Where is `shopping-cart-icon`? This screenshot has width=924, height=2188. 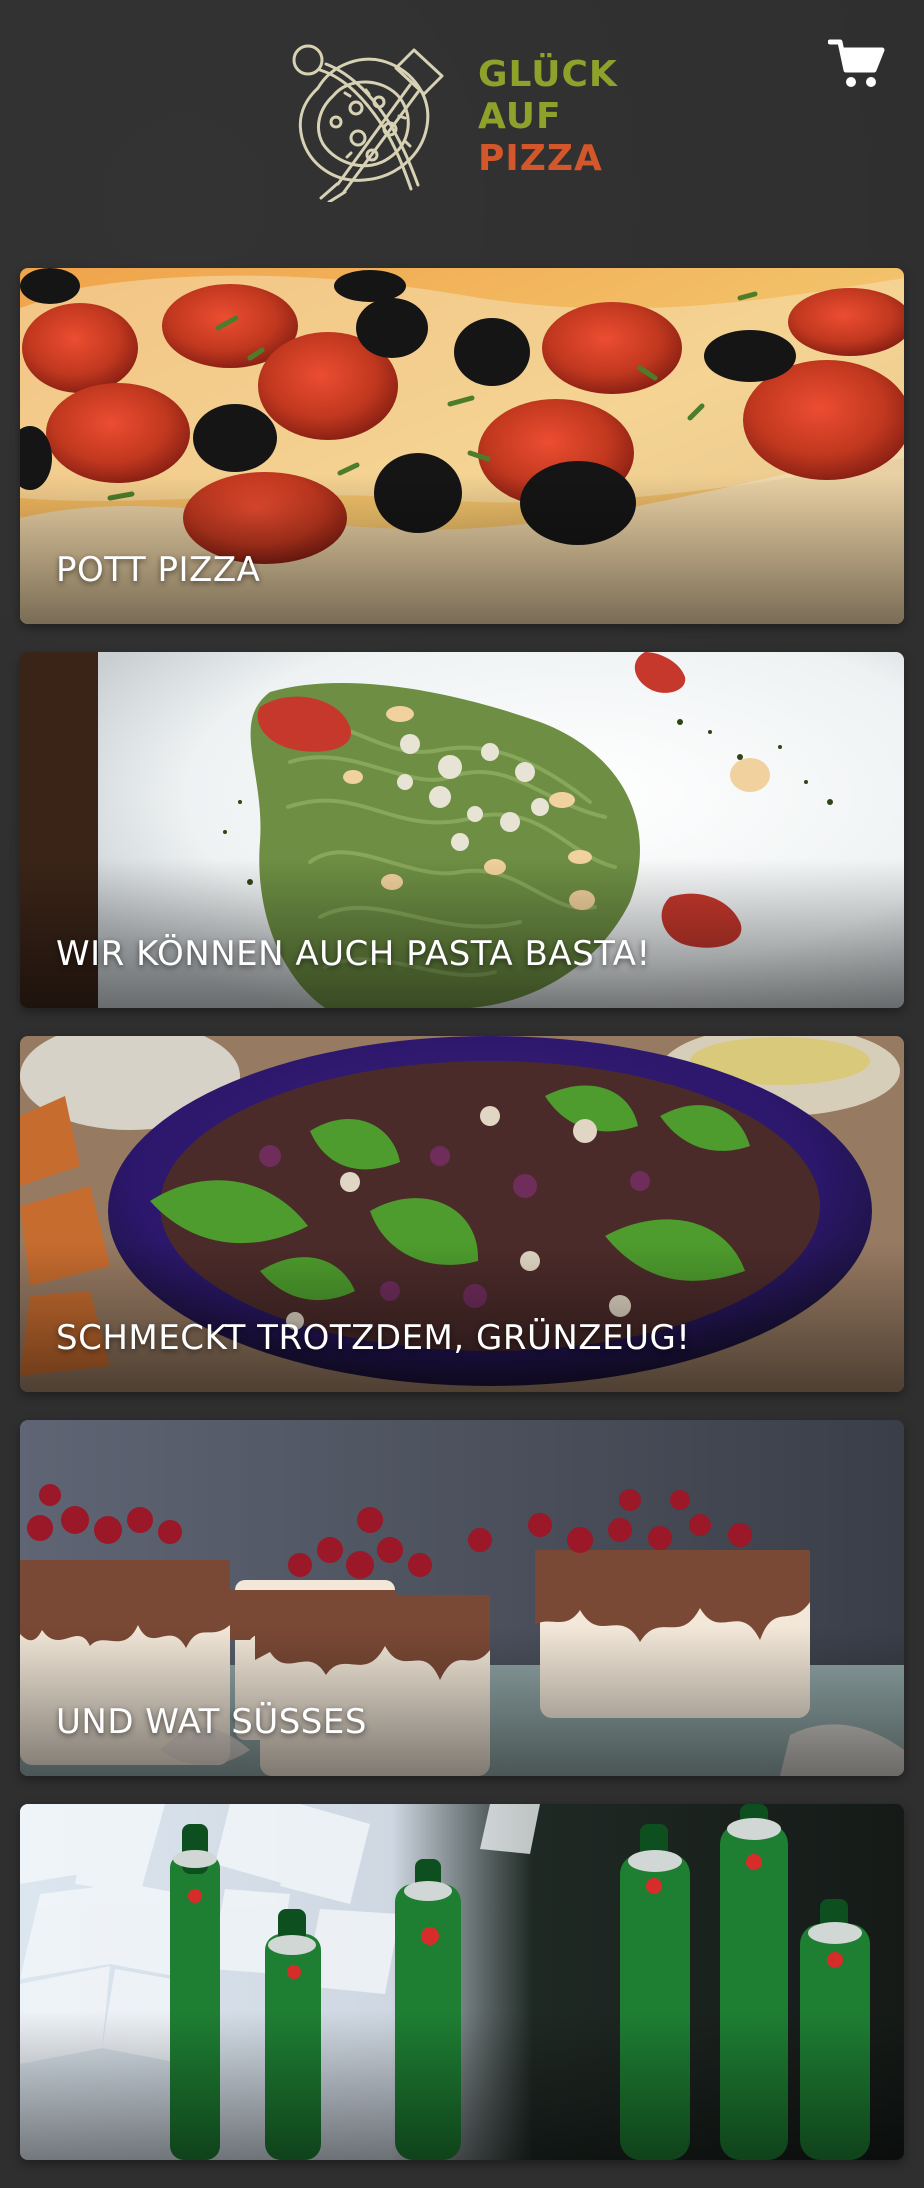
shopping-cart-icon is located at coordinates (857, 63).